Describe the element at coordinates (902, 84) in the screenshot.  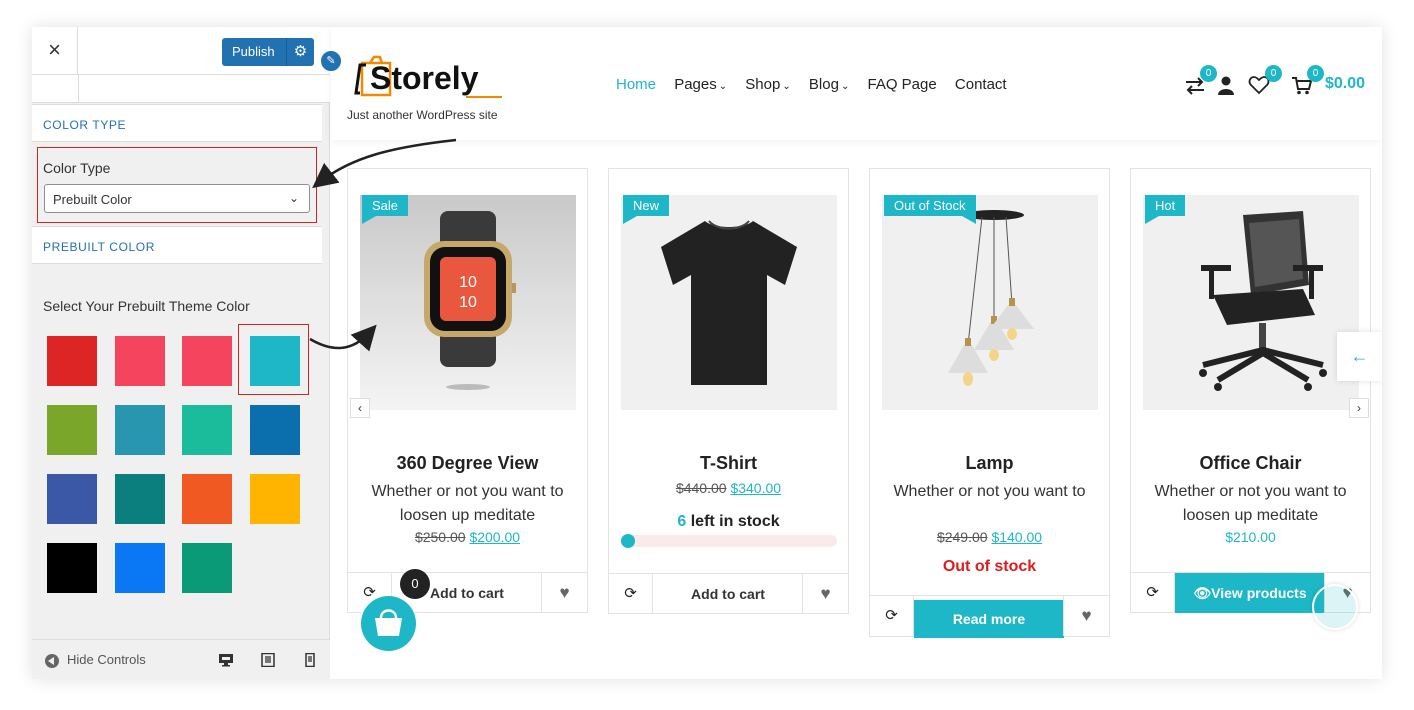
I see `nav-faq: FAQ Page` at that location.